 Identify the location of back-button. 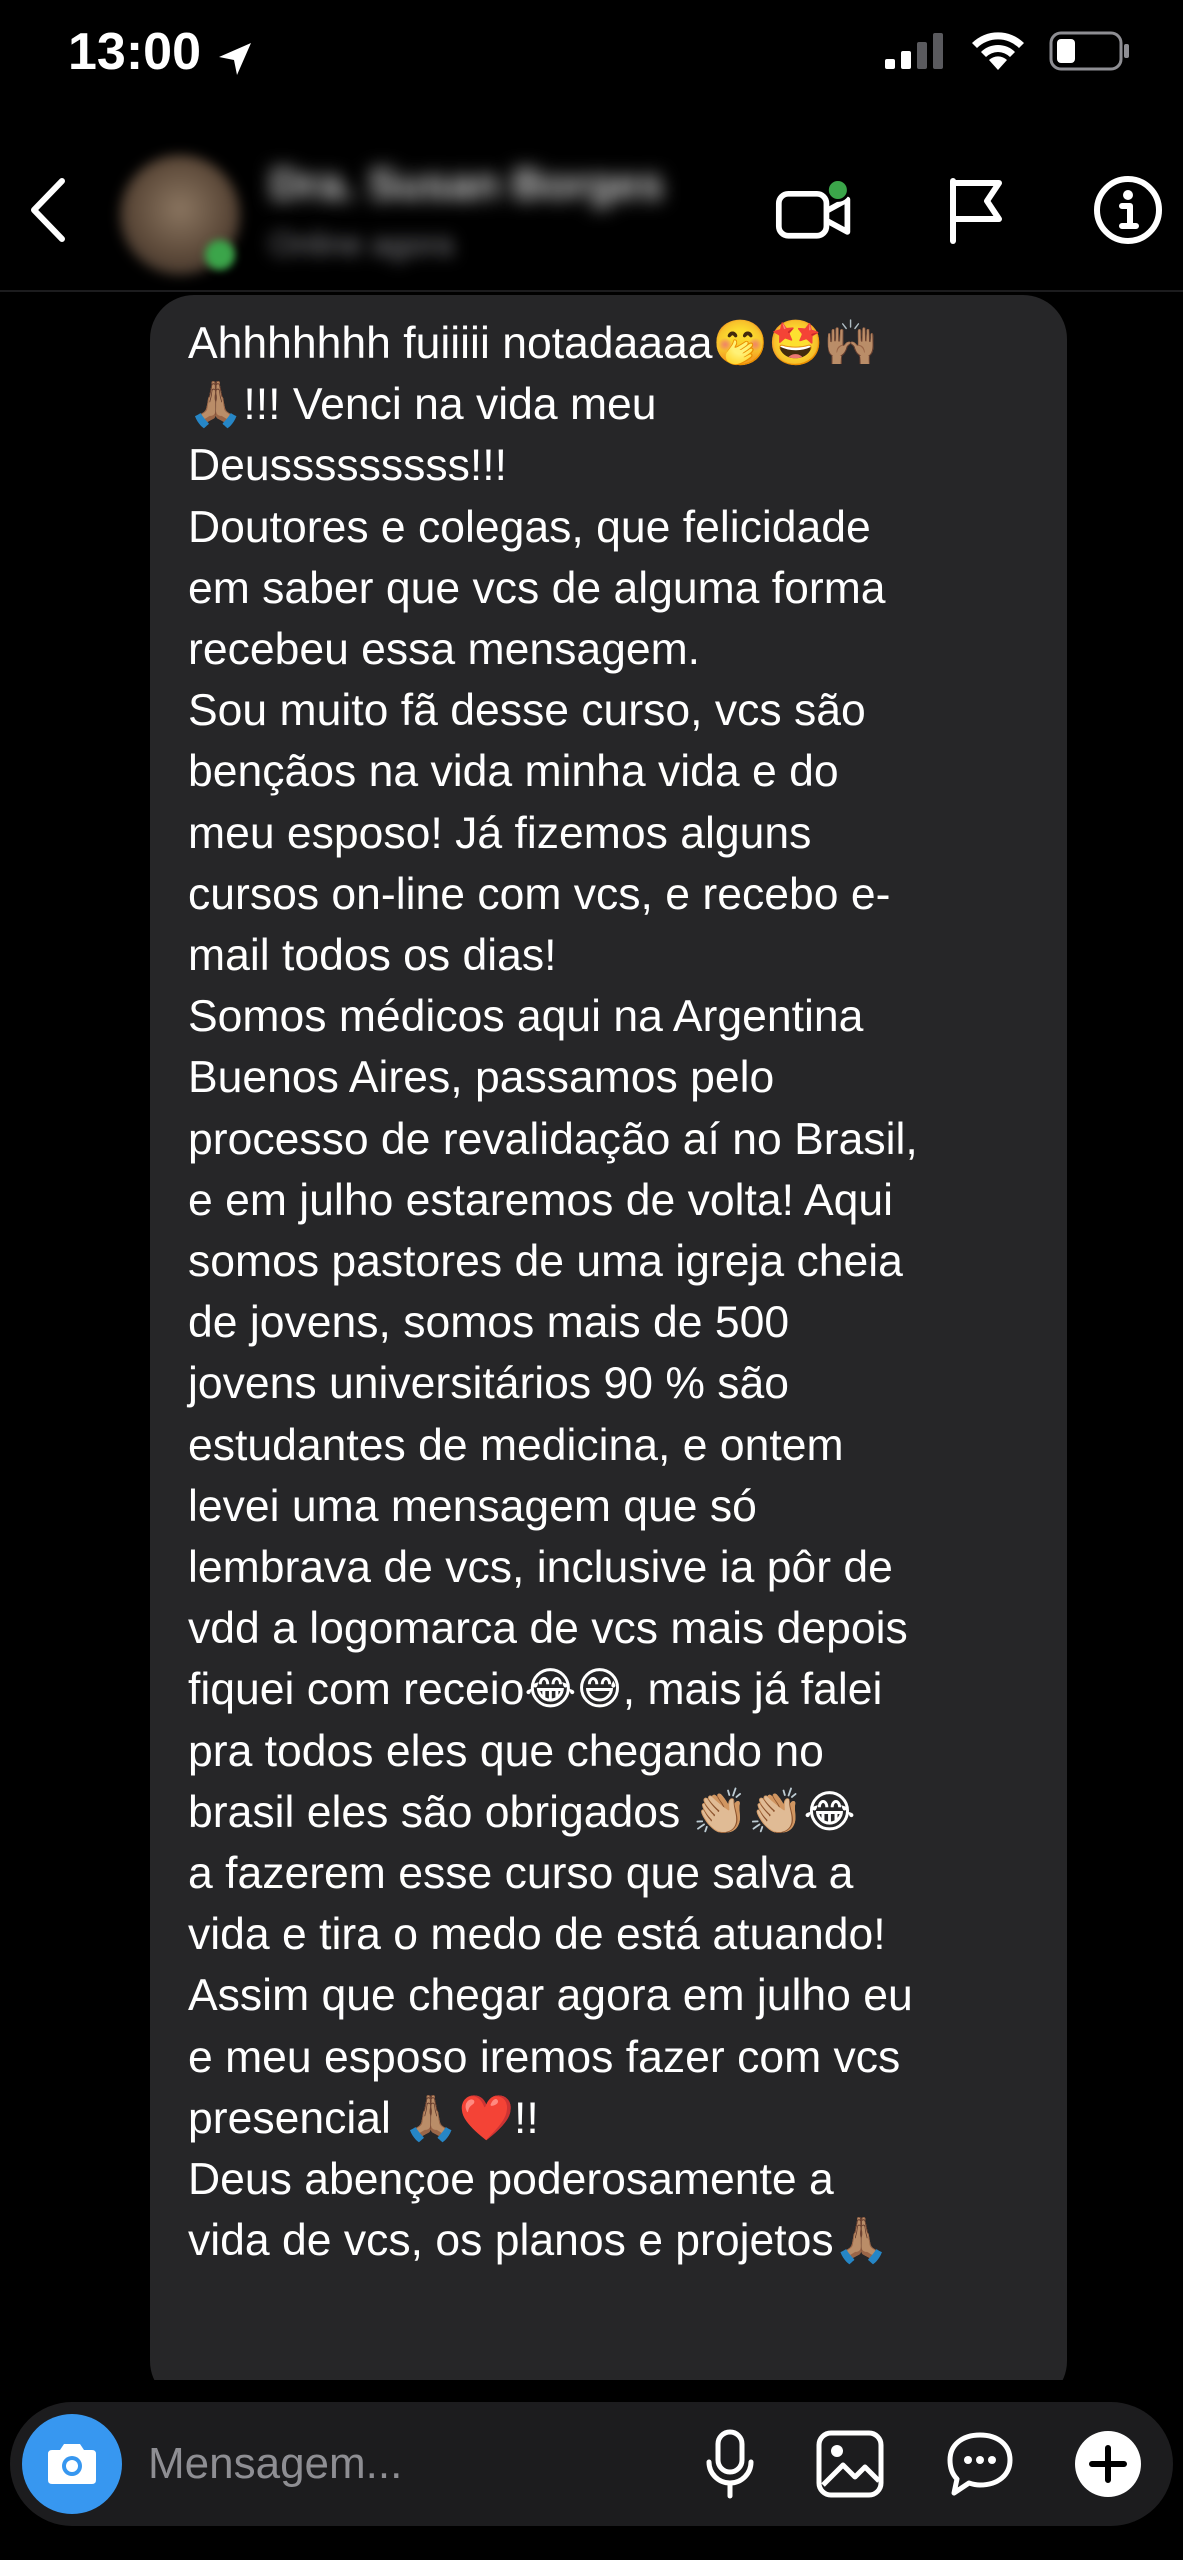
(48, 210).